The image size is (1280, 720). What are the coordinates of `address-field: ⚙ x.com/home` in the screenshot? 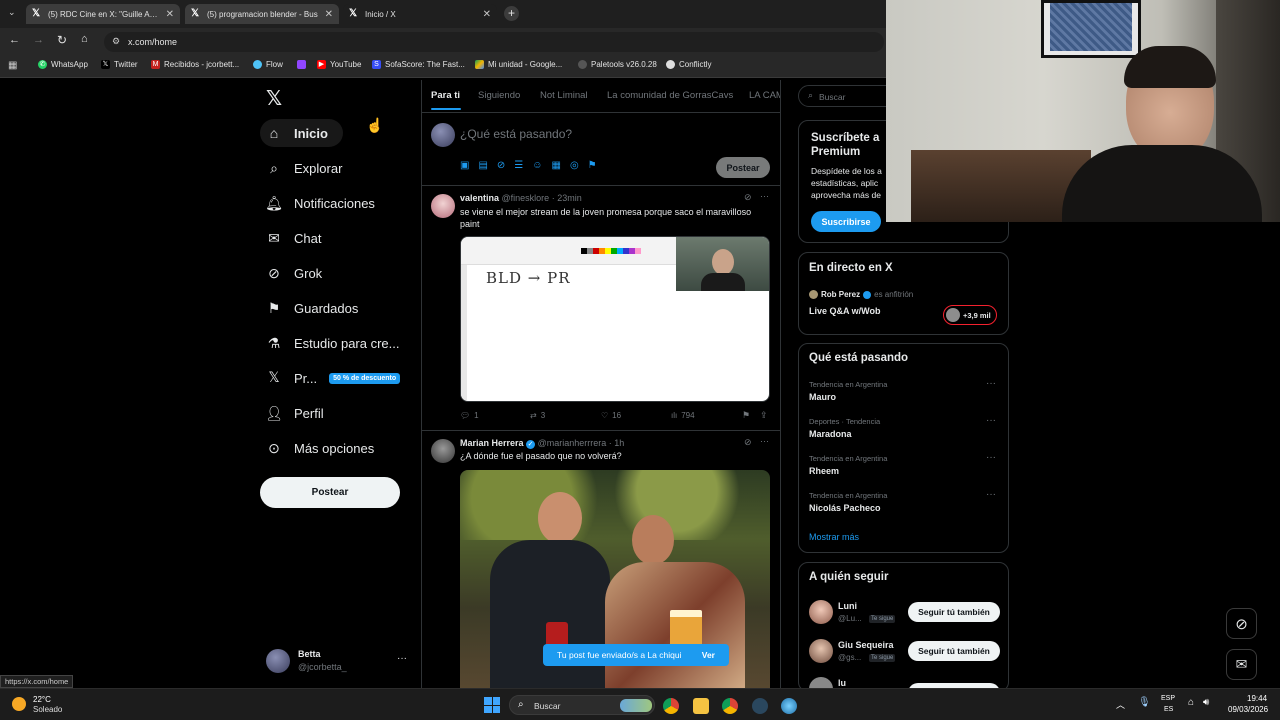 It's located at (494, 42).